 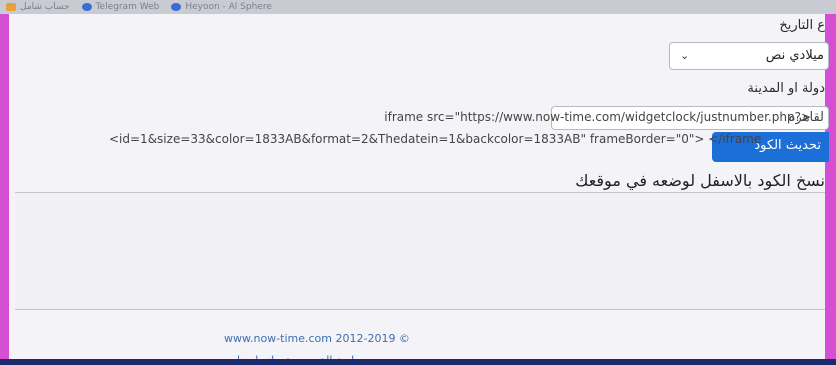 I want to click on frame-left, so click(x=4, y=189).